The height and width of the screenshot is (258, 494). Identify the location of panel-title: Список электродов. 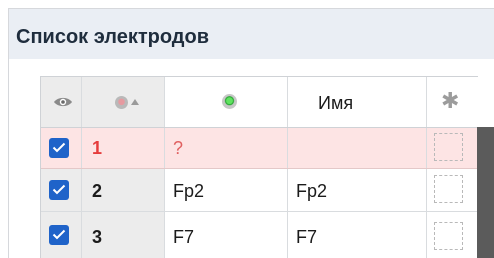
(113, 37).